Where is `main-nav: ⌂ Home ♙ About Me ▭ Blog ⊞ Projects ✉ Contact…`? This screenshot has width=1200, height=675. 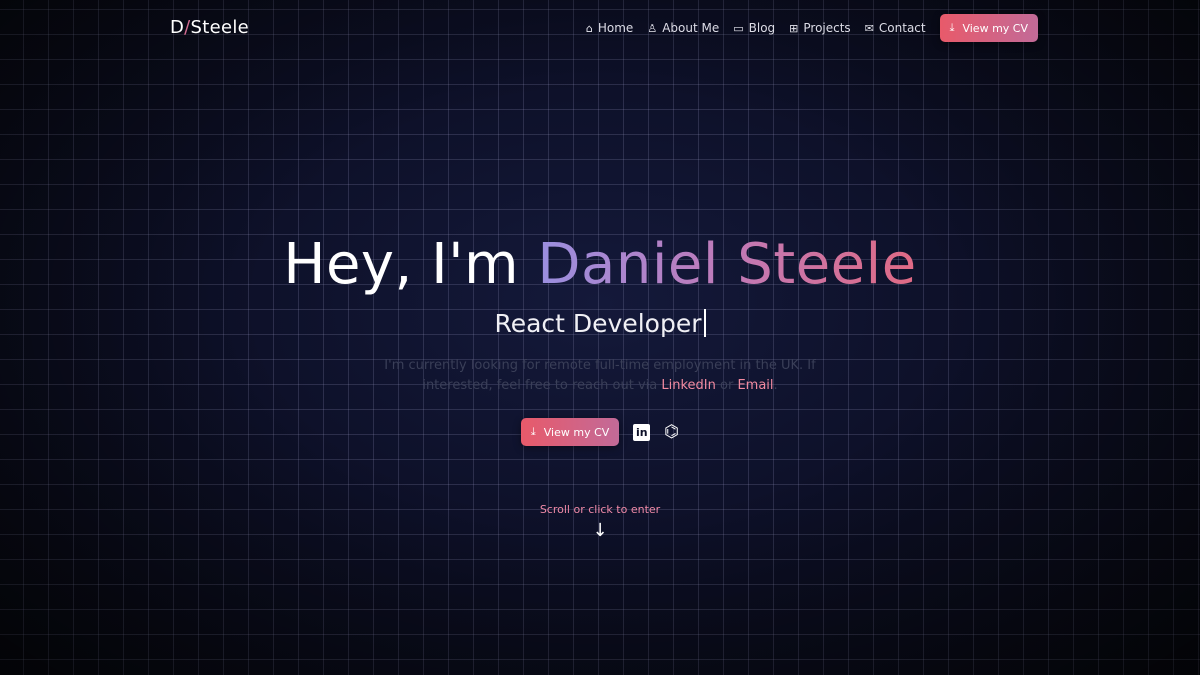
main-nav: ⌂ Home ♙ About Me ▭ Blog ⊞ Projects ✉ Contact… is located at coordinates (812, 28).